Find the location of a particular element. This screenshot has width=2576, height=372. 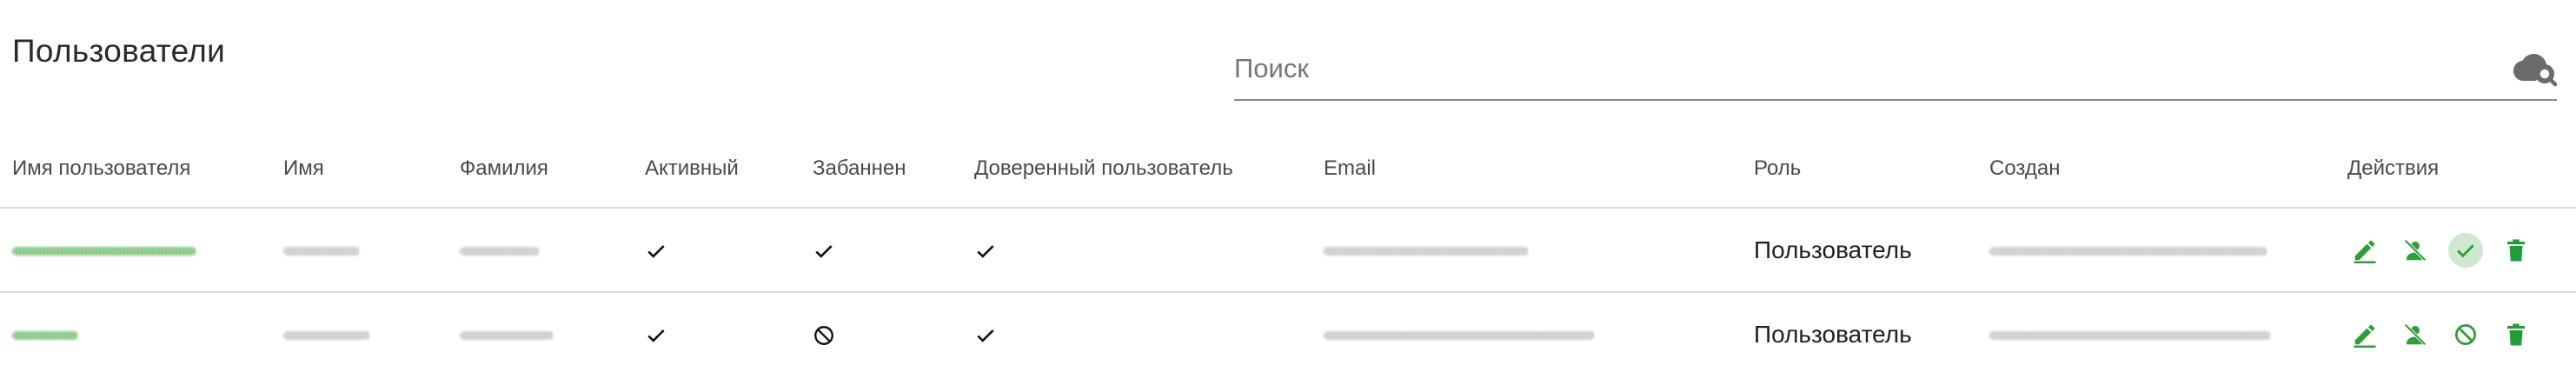

cloud-search-icon is located at coordinates (2535, 67).